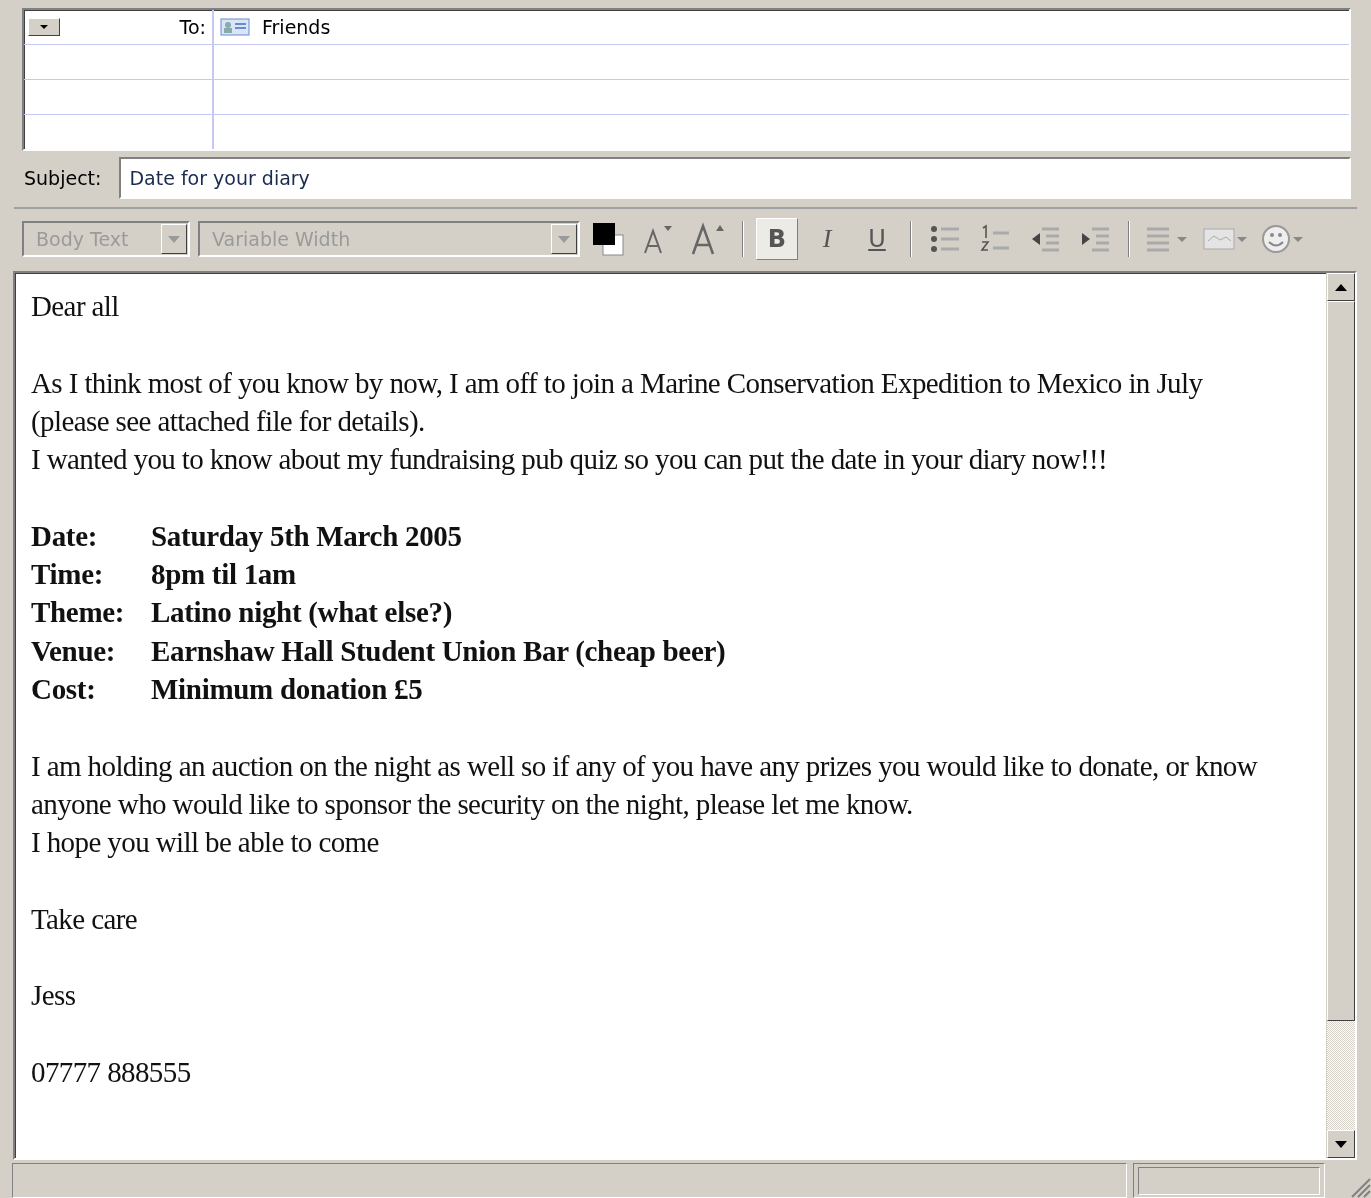 This screenshot has width=1371, height=1198. I want to click on recipient-type-dropdown, so click(44, 27).